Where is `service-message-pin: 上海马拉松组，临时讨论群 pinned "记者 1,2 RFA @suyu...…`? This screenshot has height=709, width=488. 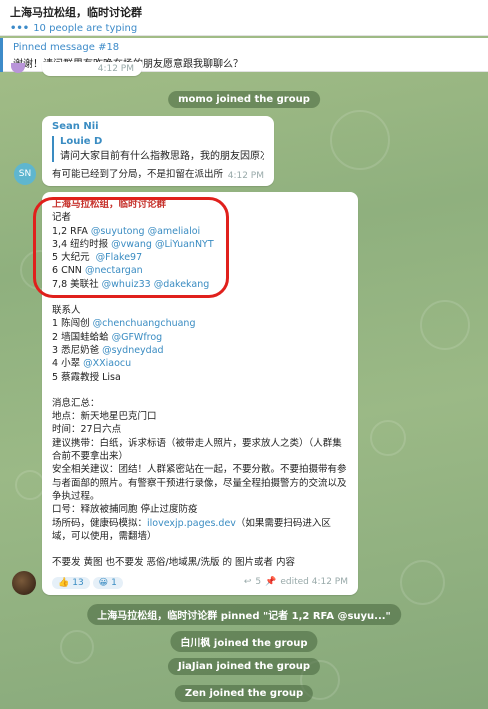 service-message-pin: 上海马拉松组，临时讨论群 pinned "记者 1,2 RFA @suyu...… is located at coordinates (244, 614).